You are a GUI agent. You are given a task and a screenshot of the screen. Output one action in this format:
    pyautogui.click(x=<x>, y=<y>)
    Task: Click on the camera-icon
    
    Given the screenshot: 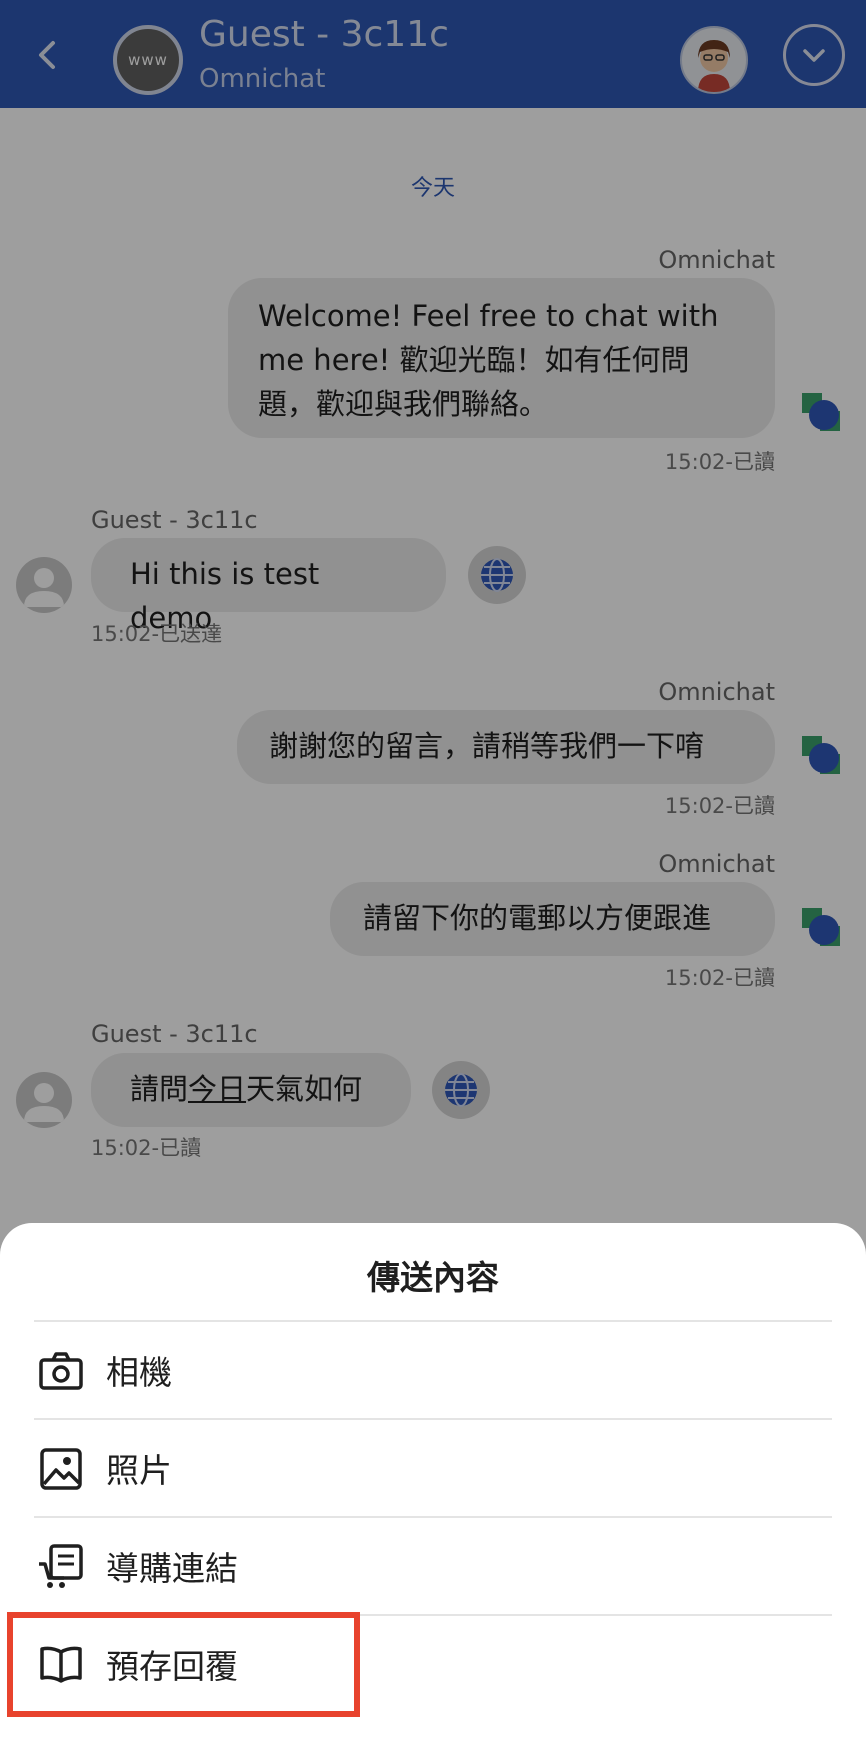 What is the action you would take?
    pyautogui.click(x=61, y=1371)
    